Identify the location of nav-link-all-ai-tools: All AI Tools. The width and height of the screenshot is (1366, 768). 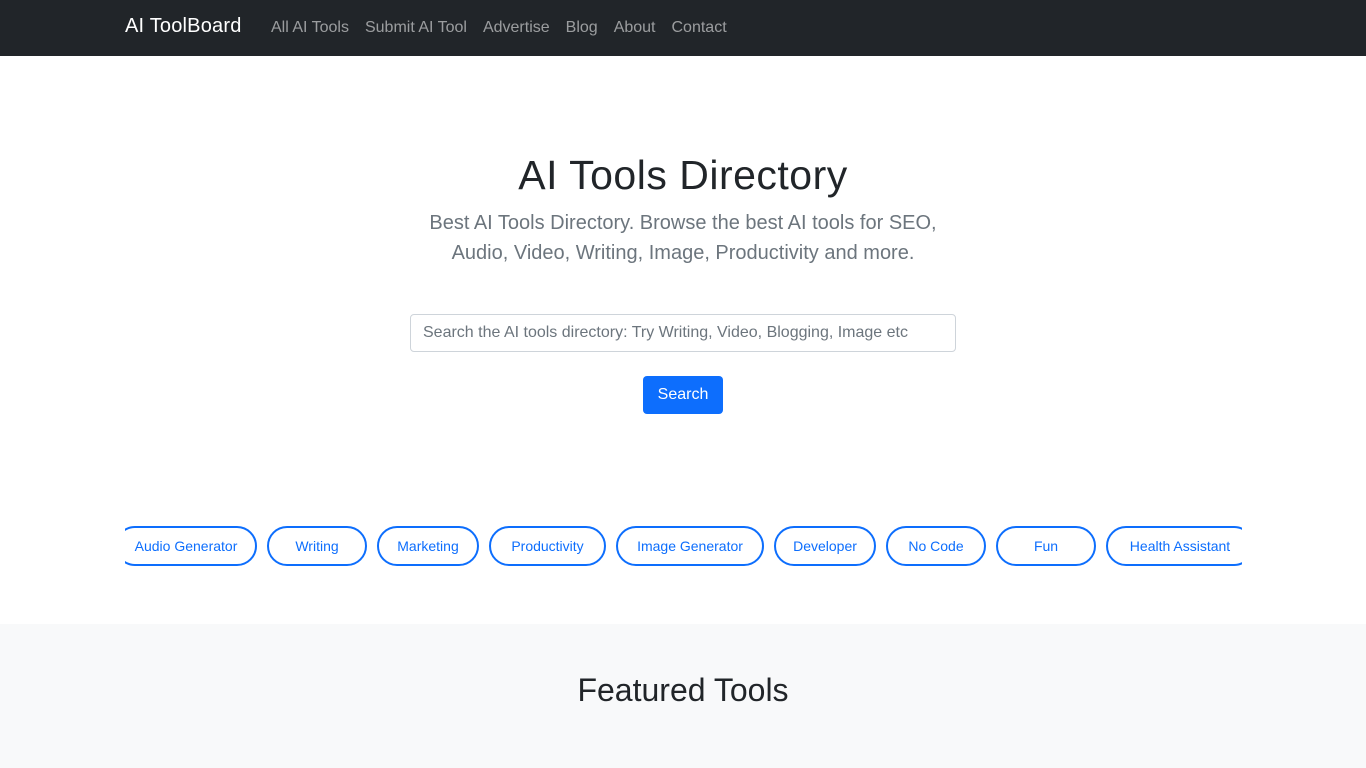
(310, 28).